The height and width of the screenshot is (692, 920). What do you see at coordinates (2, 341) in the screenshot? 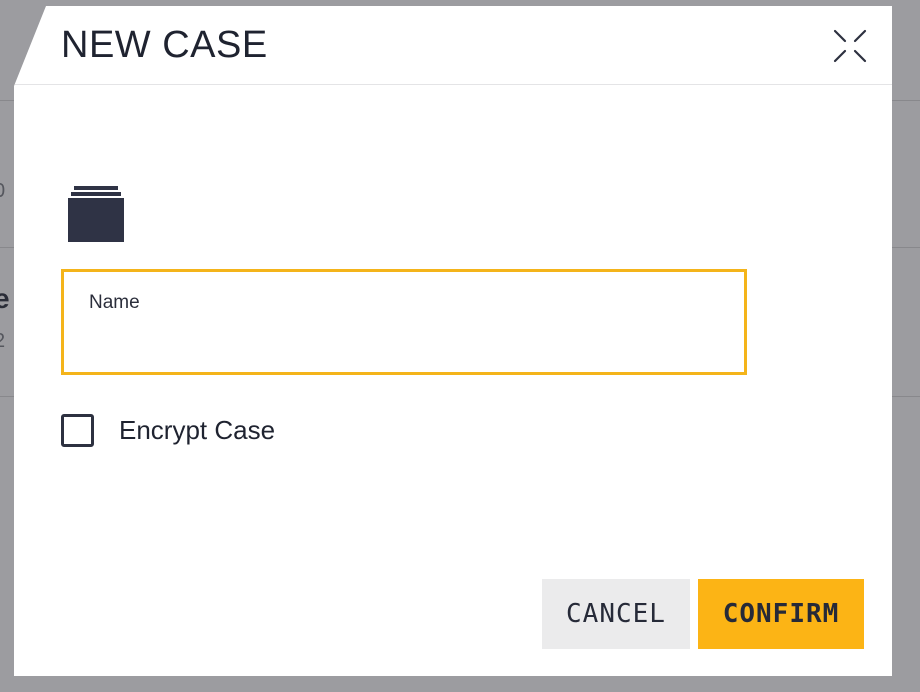
I see `background-text-fragment: 2` at bounding box center [2, 341].